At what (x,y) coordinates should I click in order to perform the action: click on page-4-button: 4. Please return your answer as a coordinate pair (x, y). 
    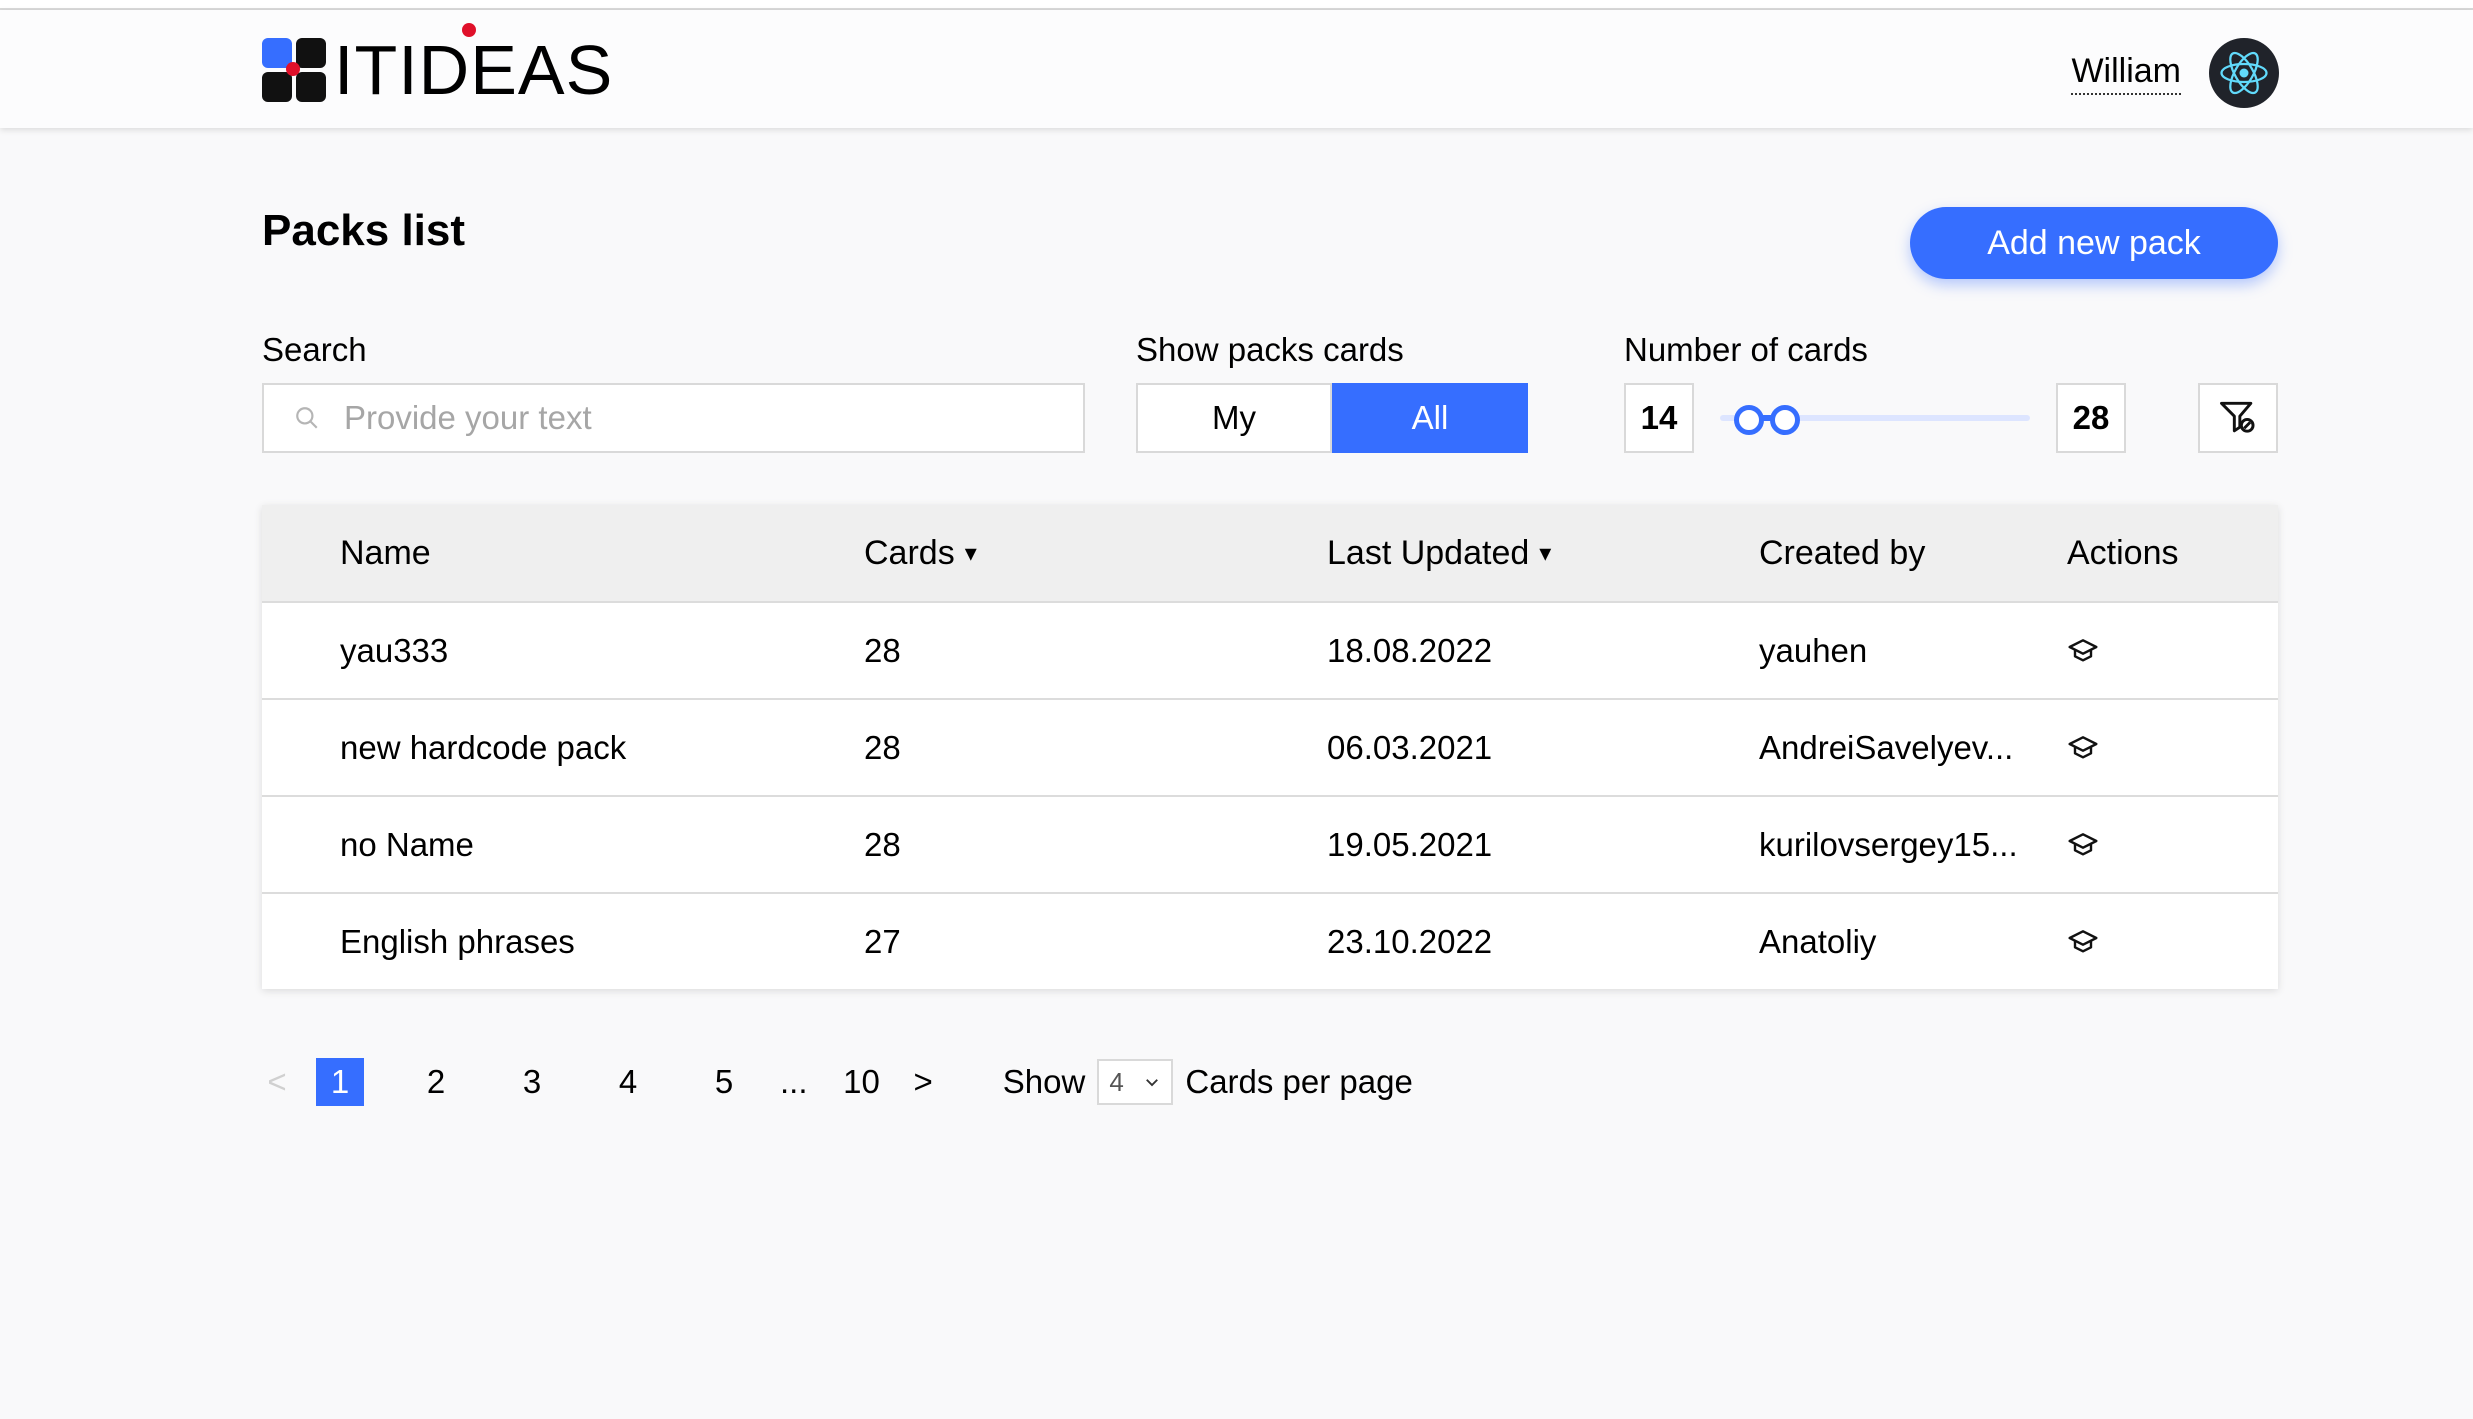
    Looking at the image, I should click on (628, 1082).